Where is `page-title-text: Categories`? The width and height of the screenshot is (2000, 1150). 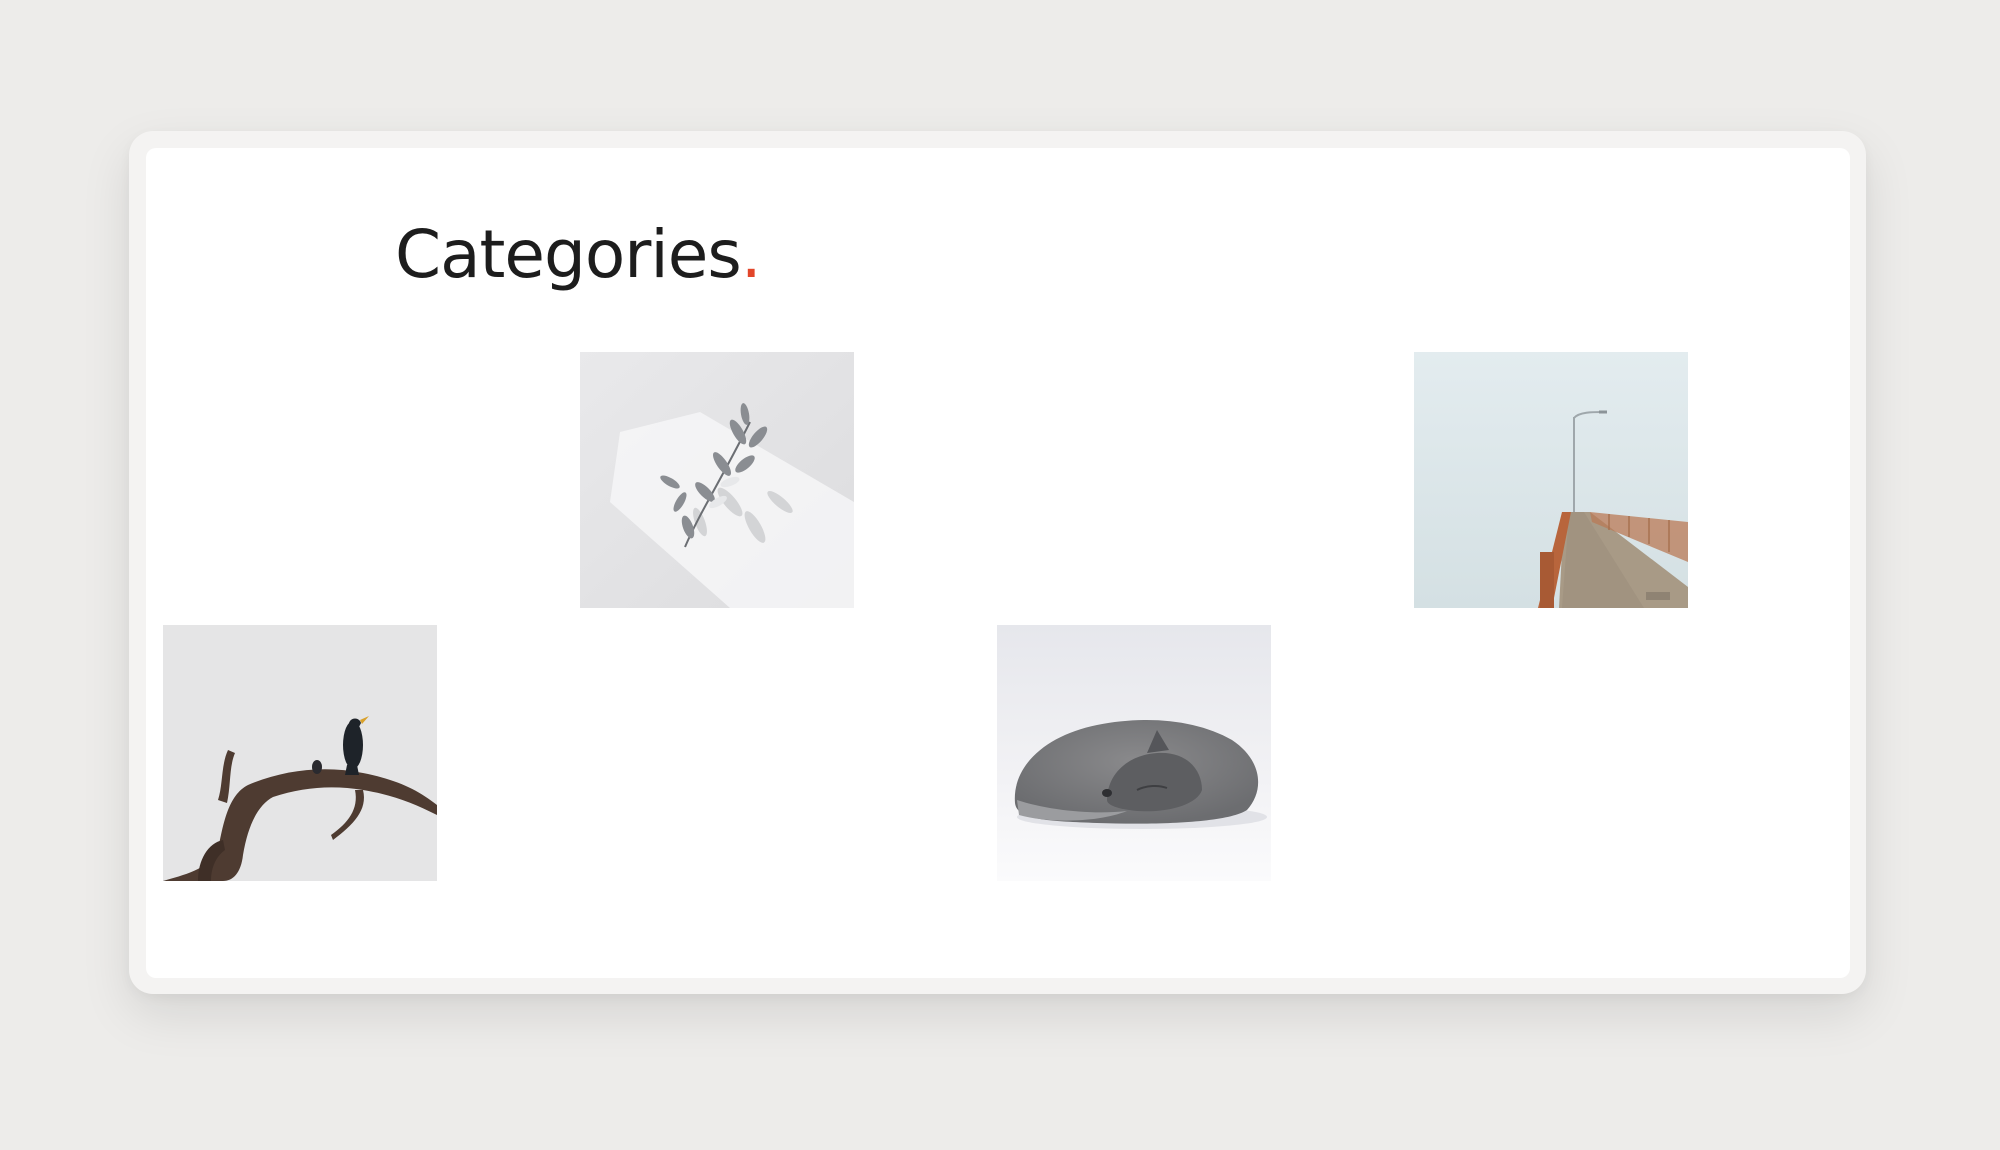 page-title-text: Categories is located at coordinates (568, 254).